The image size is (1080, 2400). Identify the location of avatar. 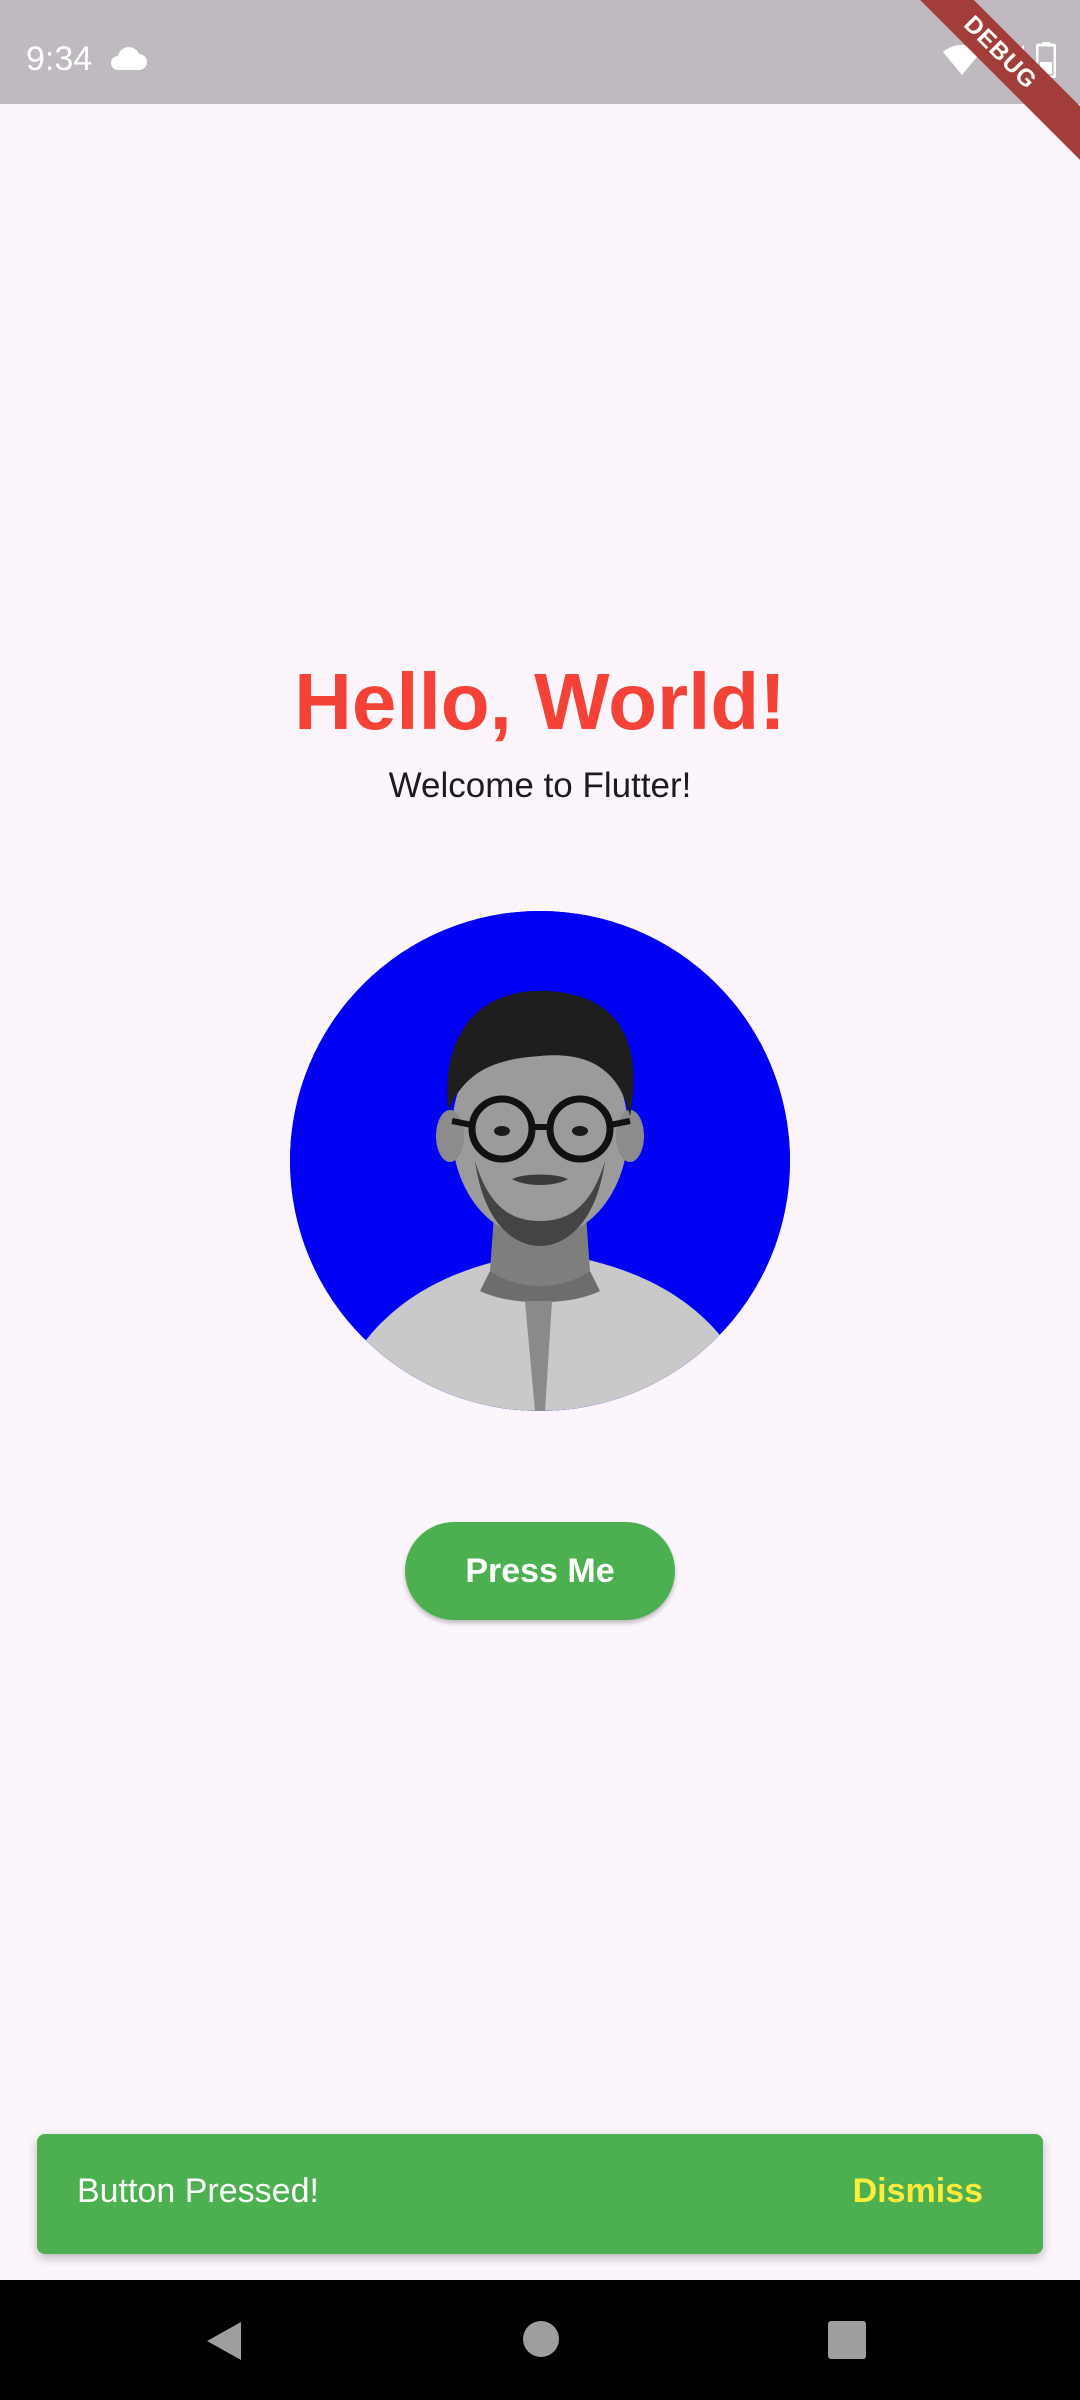
(540, 1161).